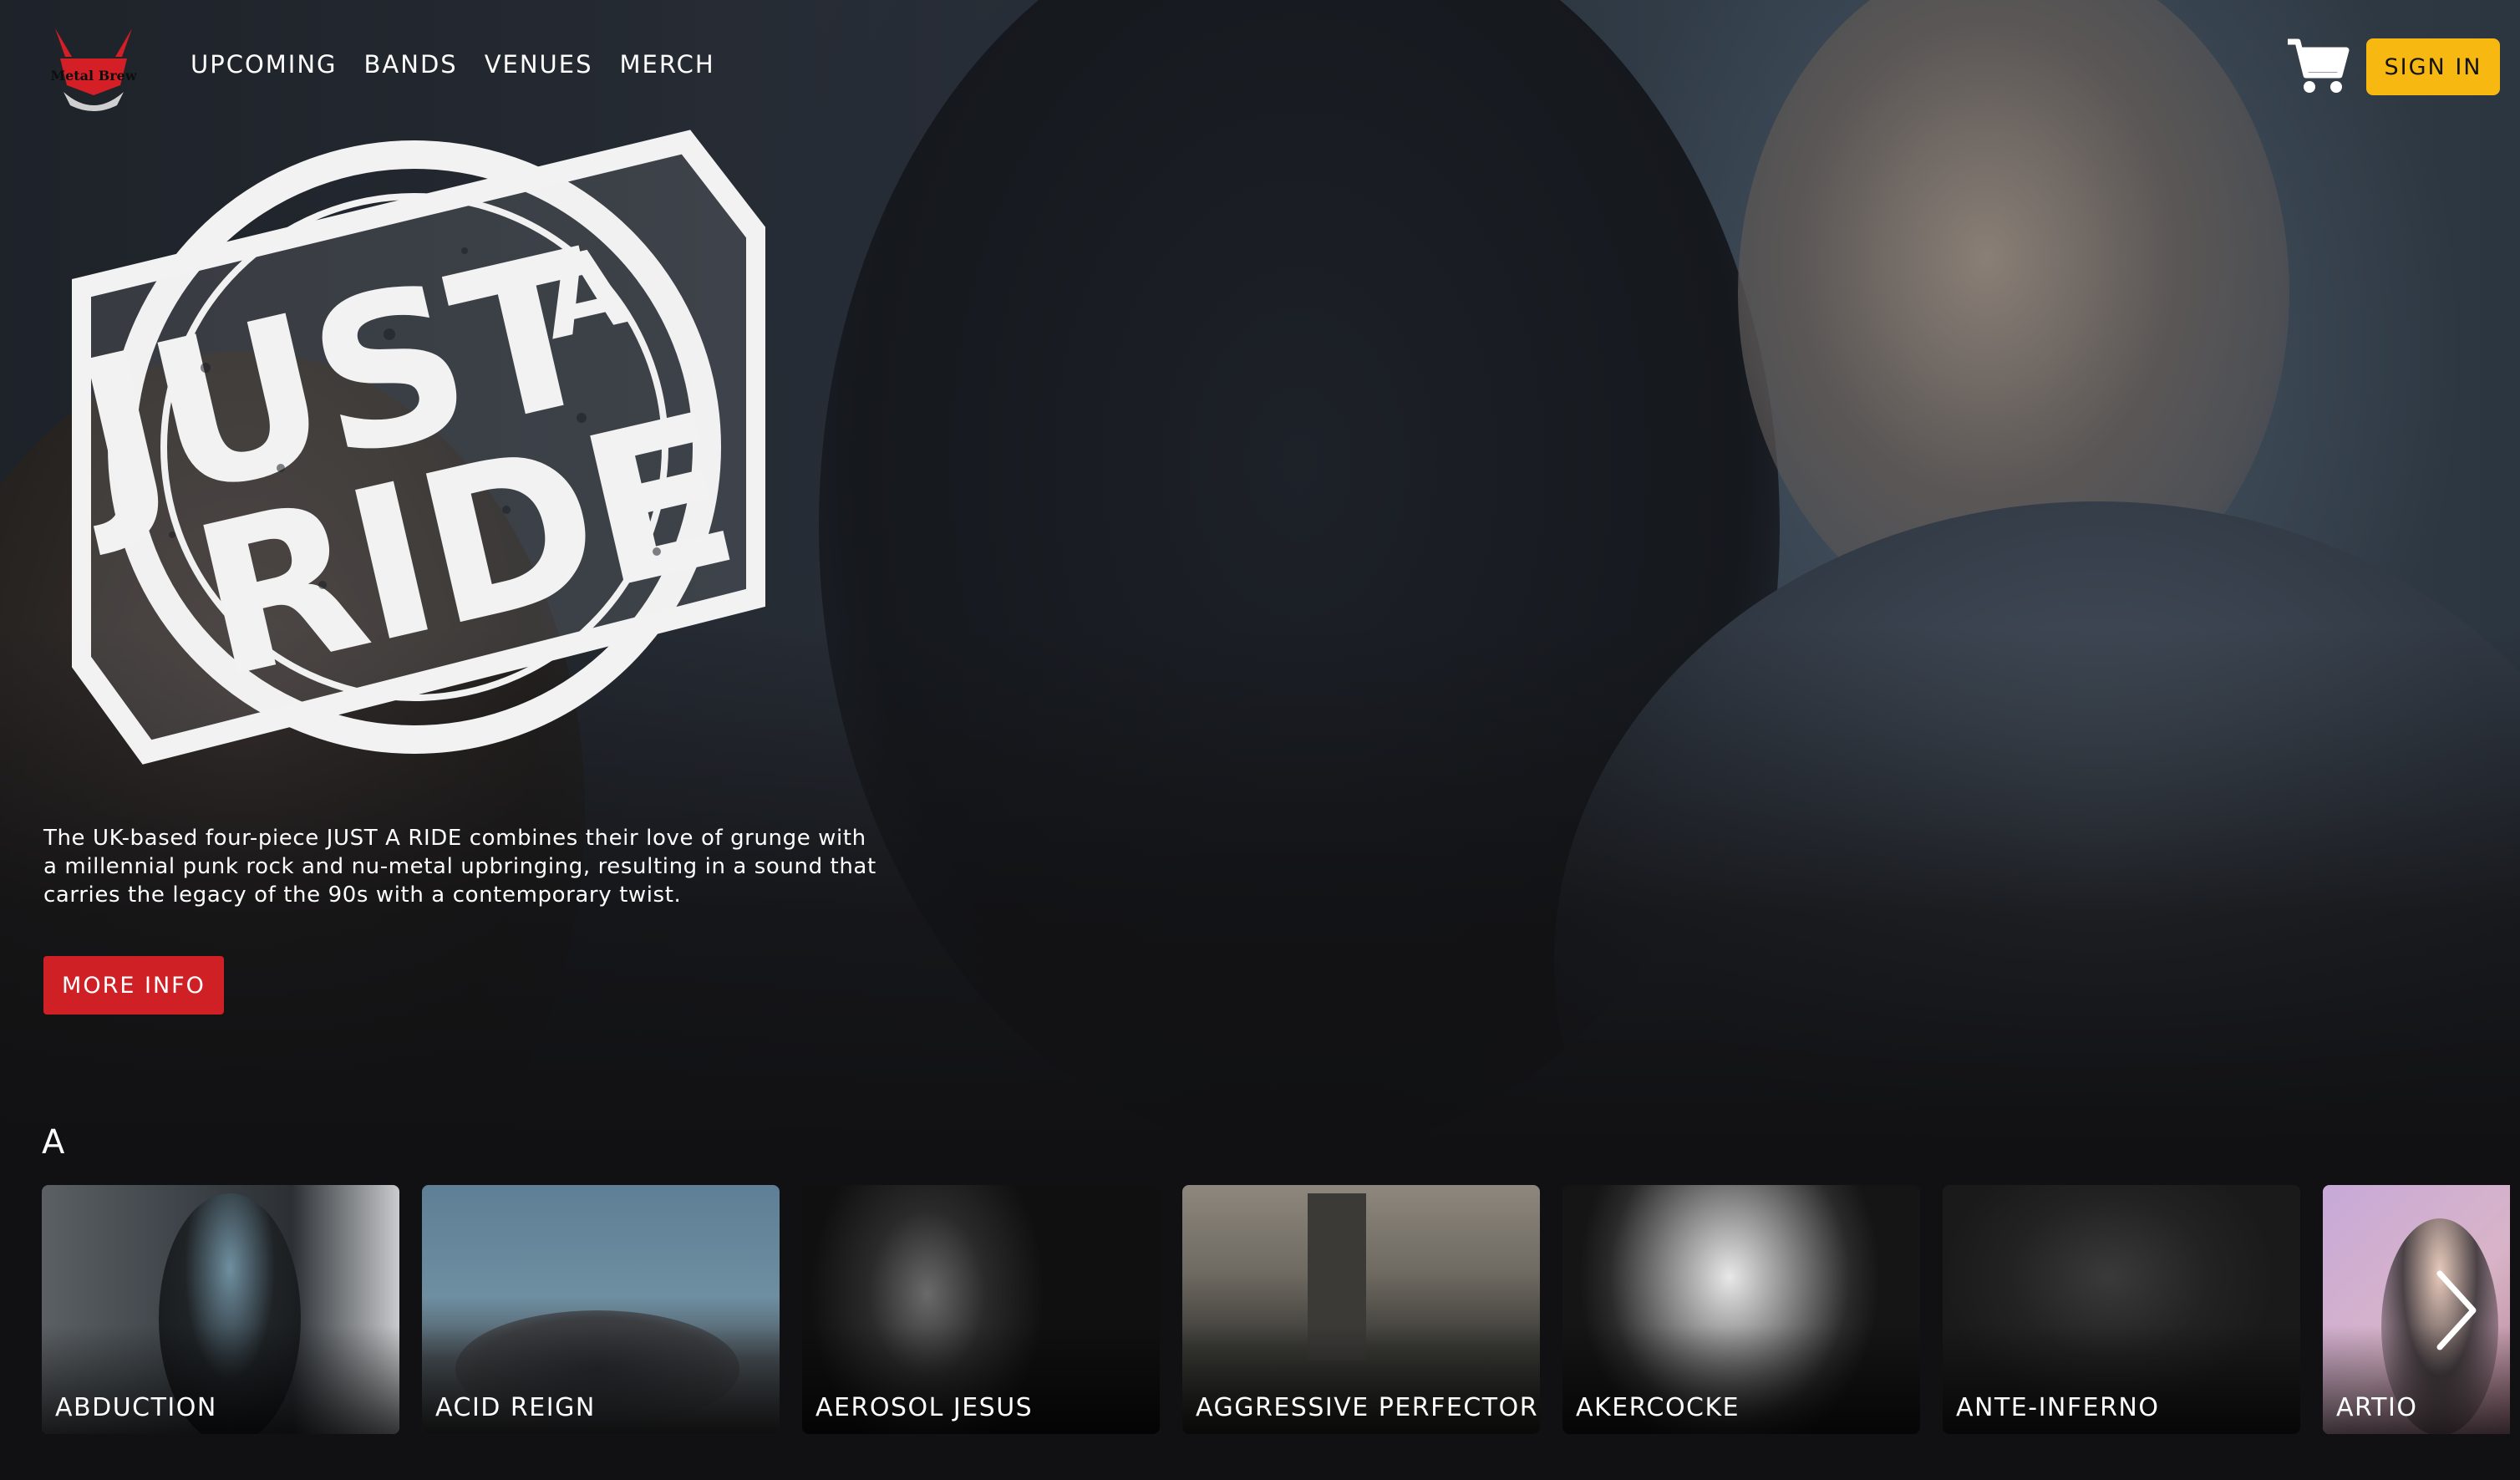  Describe the element at coordinates (133, 986) in the screenshot. I see `more-info-button: MORE INFO` at that location.